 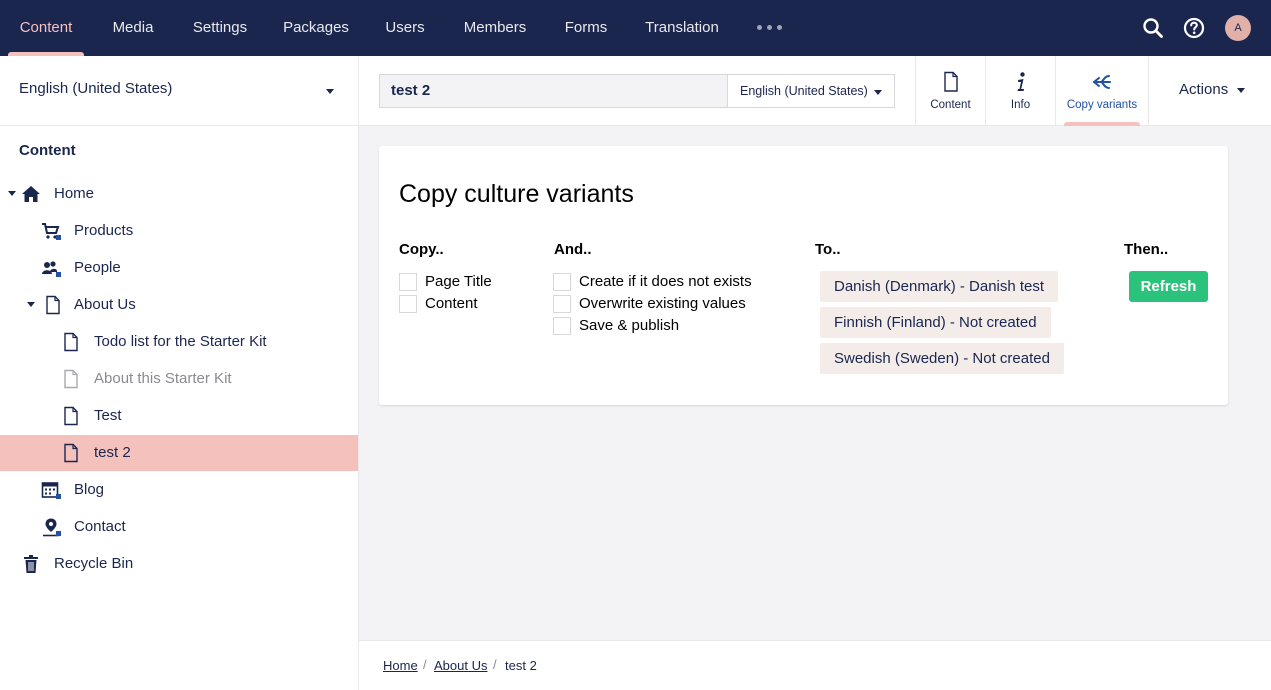 What do you see at coordinates (112, 452) in the screenshot?
I see `tree-item-label: test 2` at bounding box center [112, 452].